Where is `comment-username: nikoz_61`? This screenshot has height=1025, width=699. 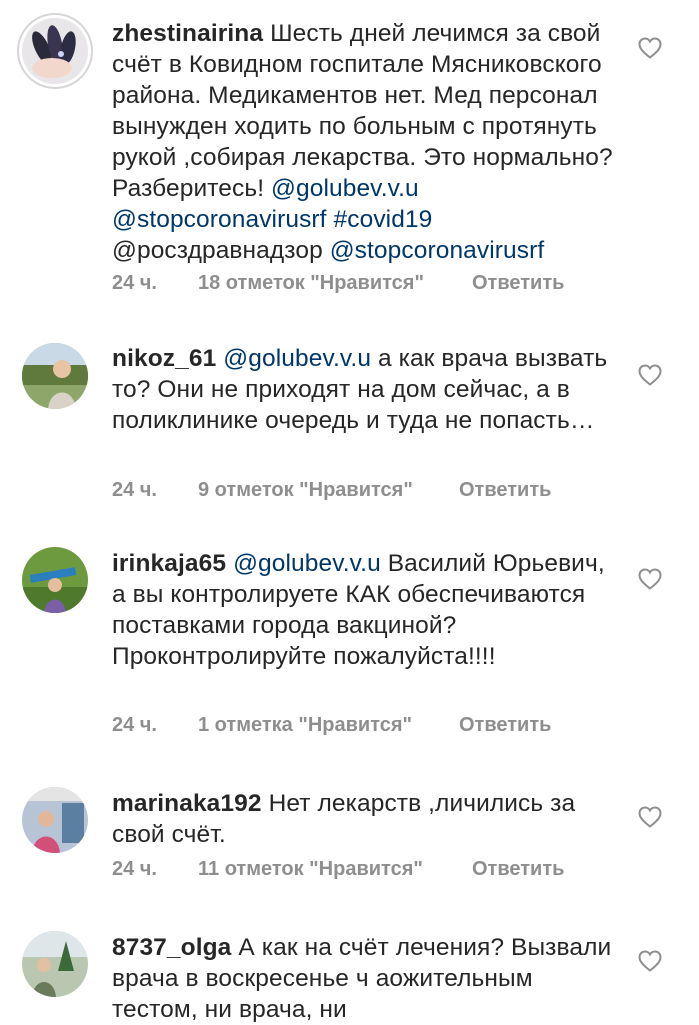 comment-username: nikoz_61 is located at coordinates (164, 358).